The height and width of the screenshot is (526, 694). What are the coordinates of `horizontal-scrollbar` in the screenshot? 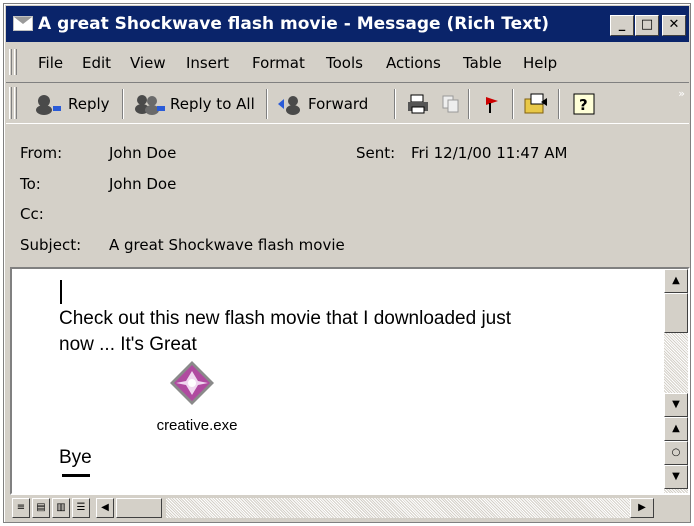 It's located at (398, 508).